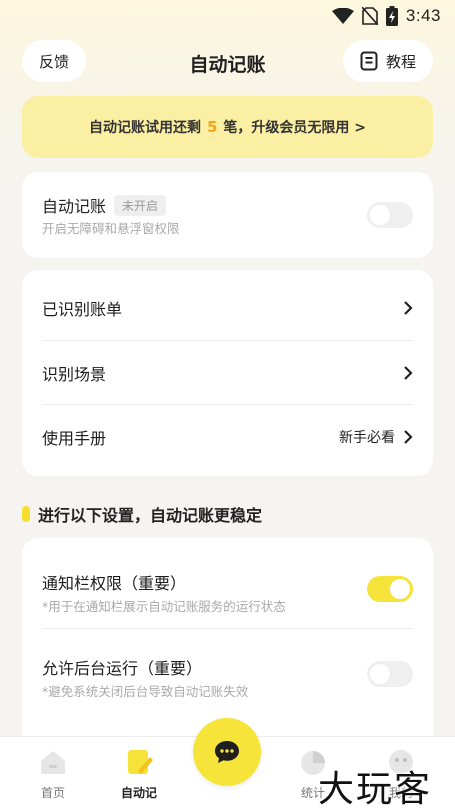 This screenshot has width=455, height=810. I want to click on auto-bookkeeping-card: 自动记账 未开启 开启无障碍和悬浮窗权限, so click(227, 215).